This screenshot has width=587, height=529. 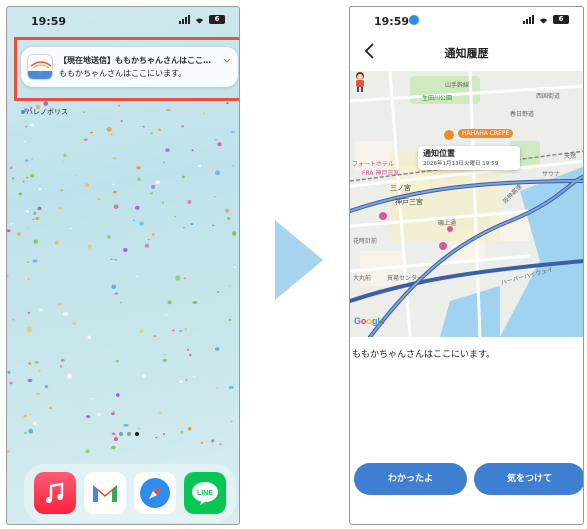 I want to click on page-title: 通知履歴, so click(x=466, y=53).